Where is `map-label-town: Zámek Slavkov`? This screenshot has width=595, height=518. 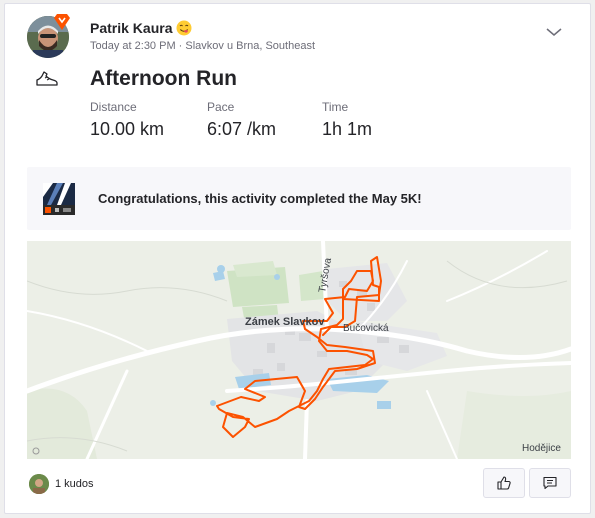 map-label-town: Zámek Slavkov is located at coordinates (285, 322).